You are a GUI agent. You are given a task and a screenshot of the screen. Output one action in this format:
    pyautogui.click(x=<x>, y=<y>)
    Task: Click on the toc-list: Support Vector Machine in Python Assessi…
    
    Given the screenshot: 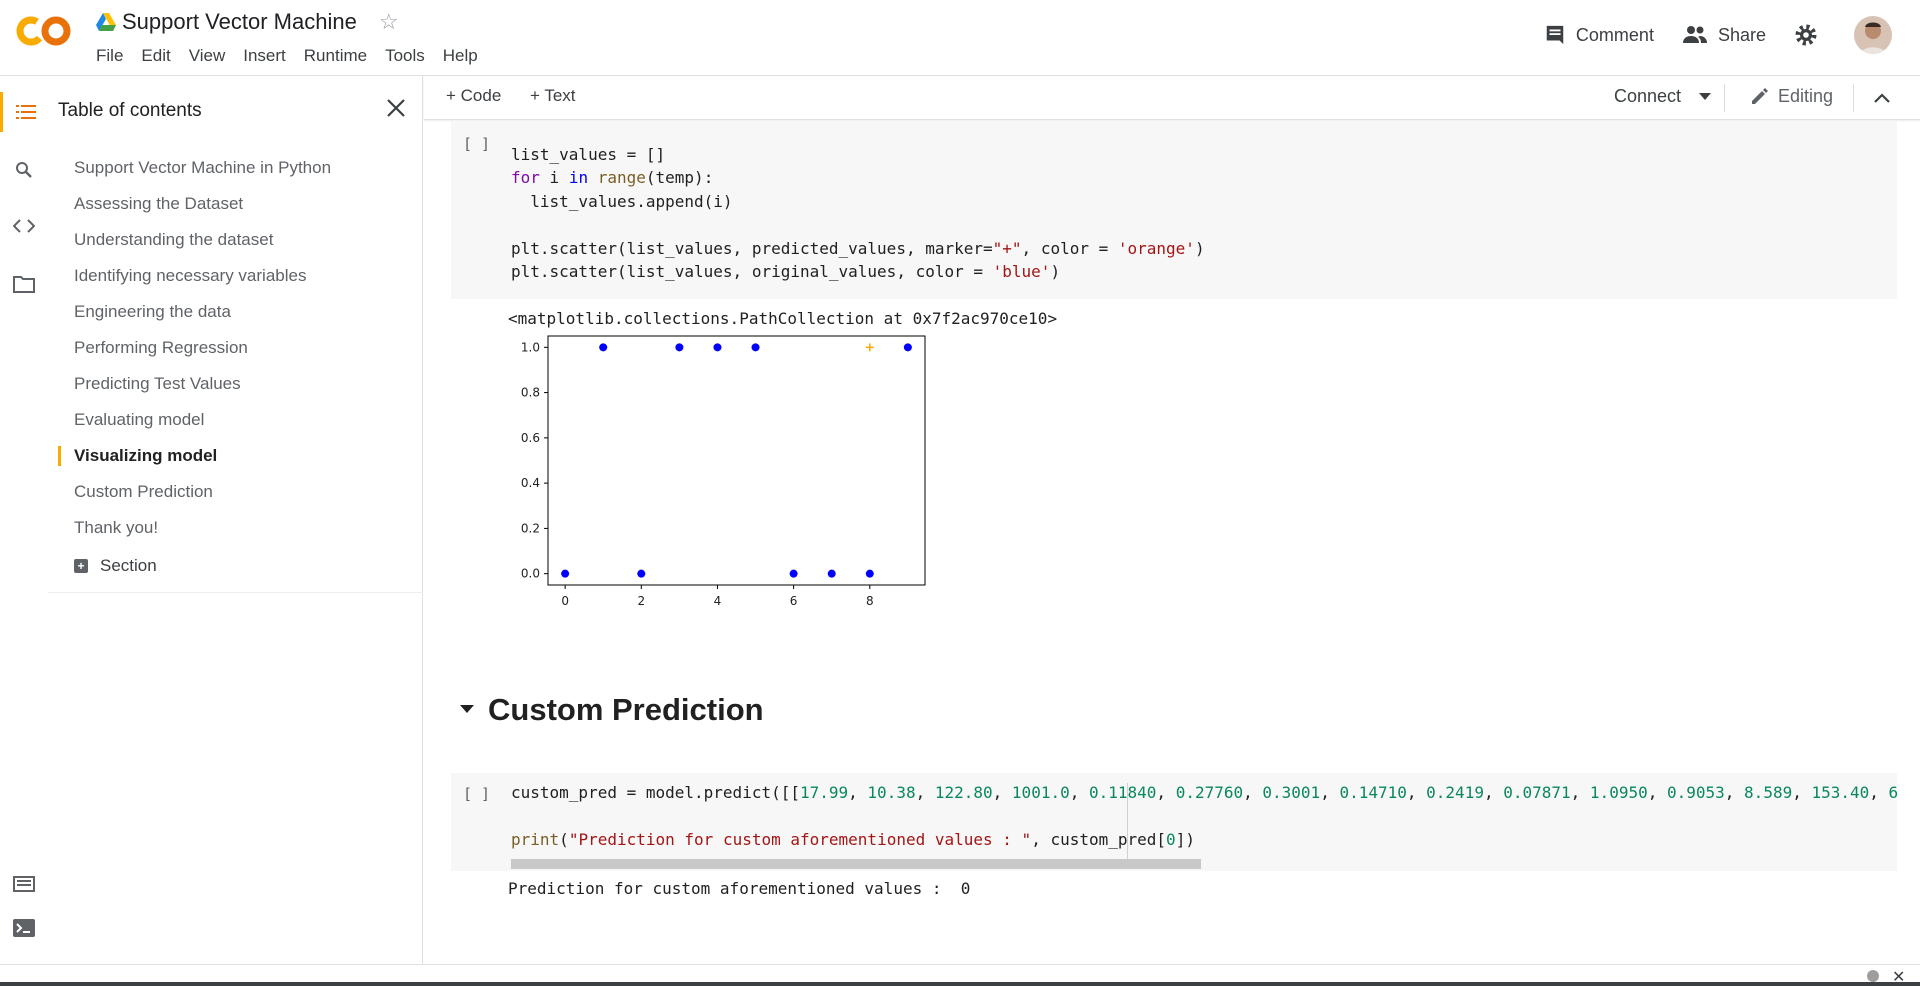 What is the action you would take?
    pyautogui.click(x=235, y=348)
    